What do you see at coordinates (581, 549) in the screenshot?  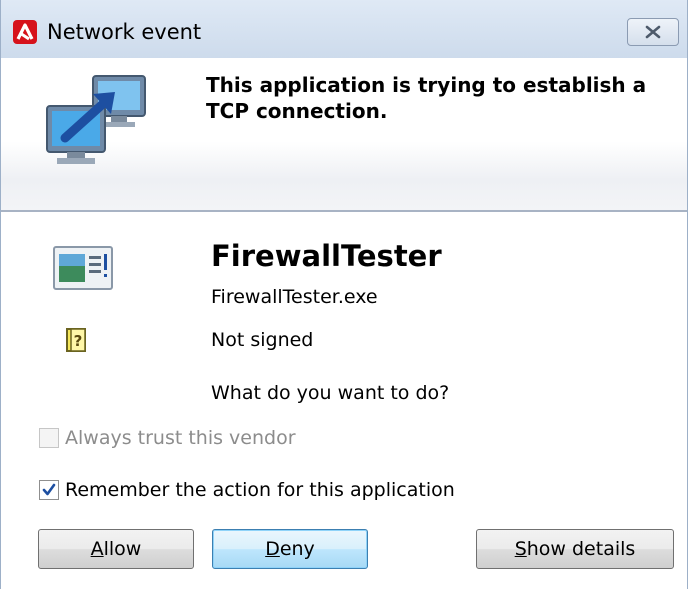 I see `show-details-label: how details` at bounding box center [581, 549].